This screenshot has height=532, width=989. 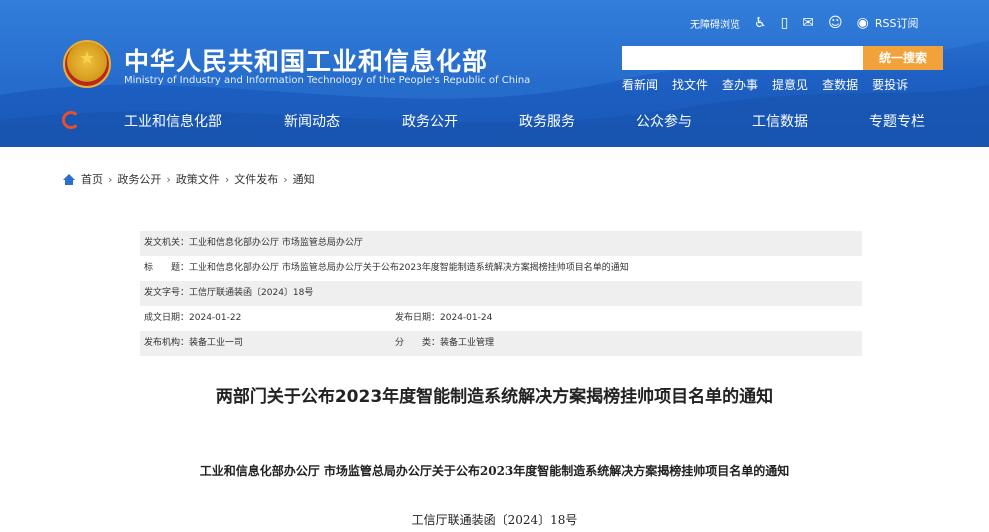 What do you see at coordinates (418, 318) in the screenshot?
I see `meta-label: 发布日期：` at bounding box center [418, 318].